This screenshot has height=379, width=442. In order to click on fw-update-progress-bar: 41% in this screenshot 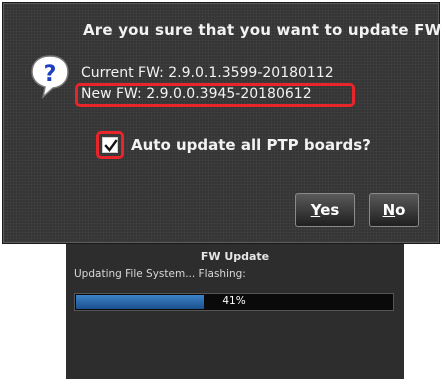, I will do `click(234, 302)`.